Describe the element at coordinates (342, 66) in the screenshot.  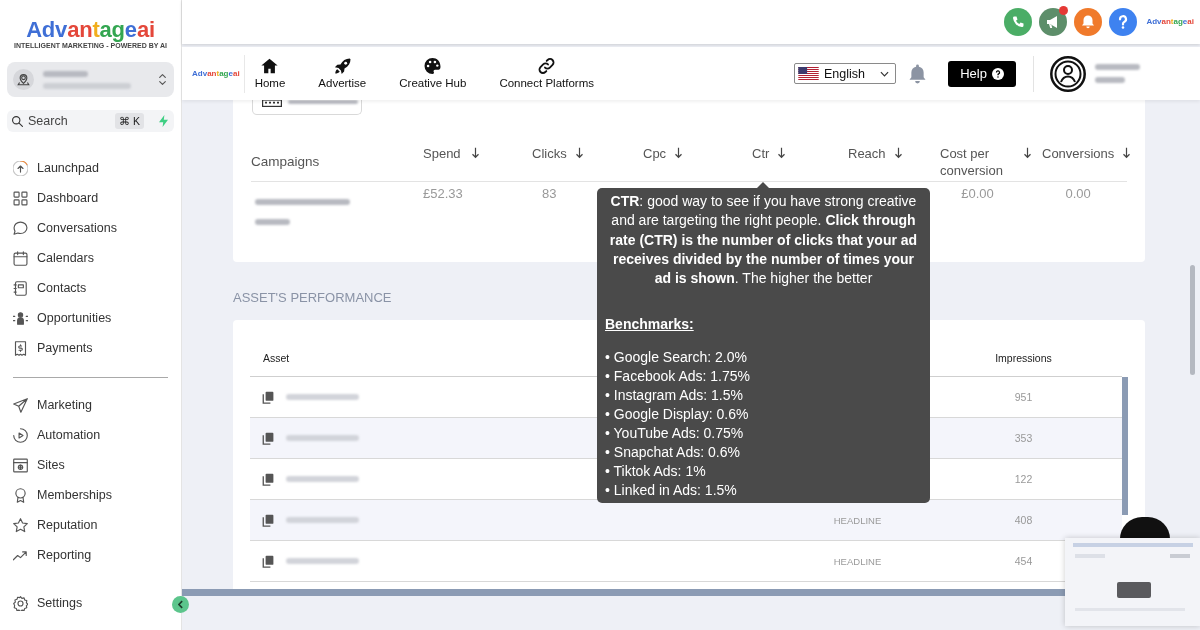
I see `rocket-icon` at that location.